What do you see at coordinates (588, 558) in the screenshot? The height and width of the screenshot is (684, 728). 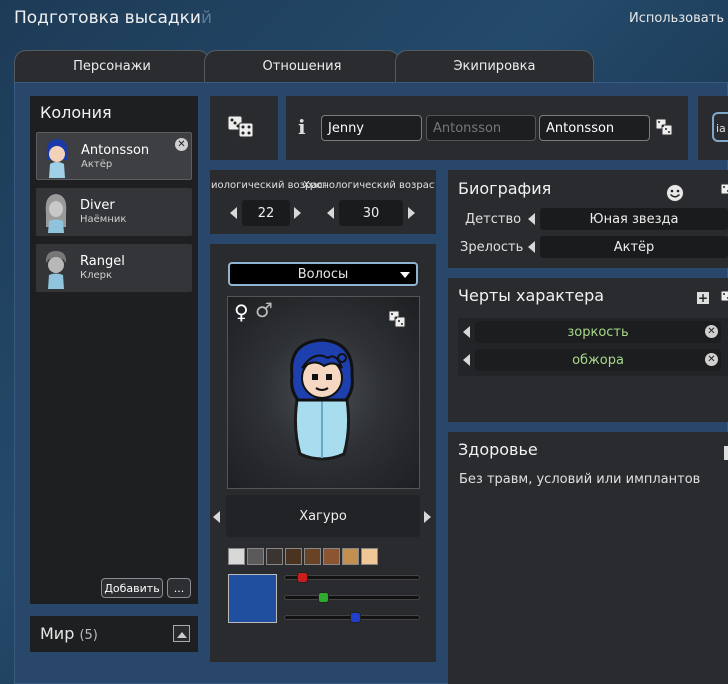 I see `health-panel` at bounding box center [588, 558].